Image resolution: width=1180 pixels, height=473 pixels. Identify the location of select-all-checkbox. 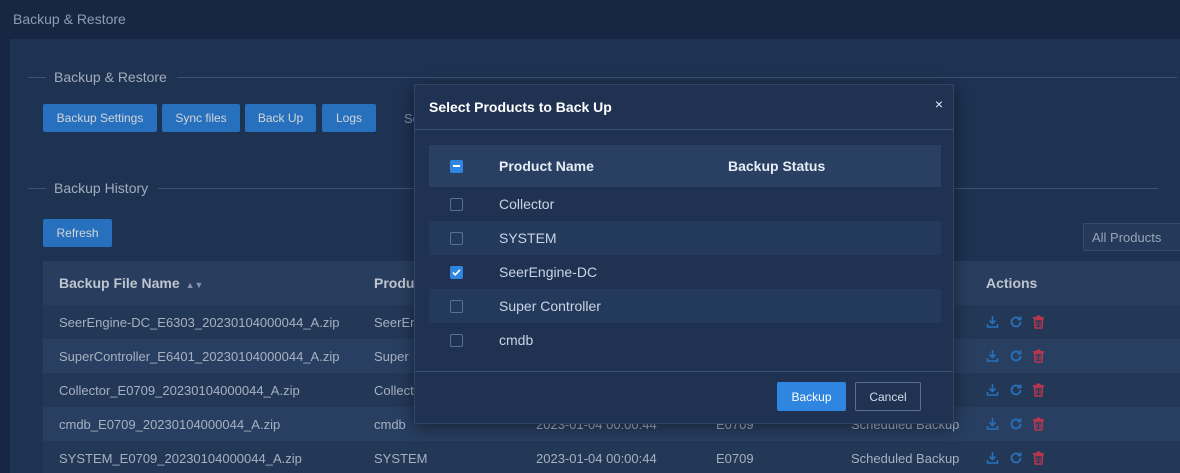
(456, 166).